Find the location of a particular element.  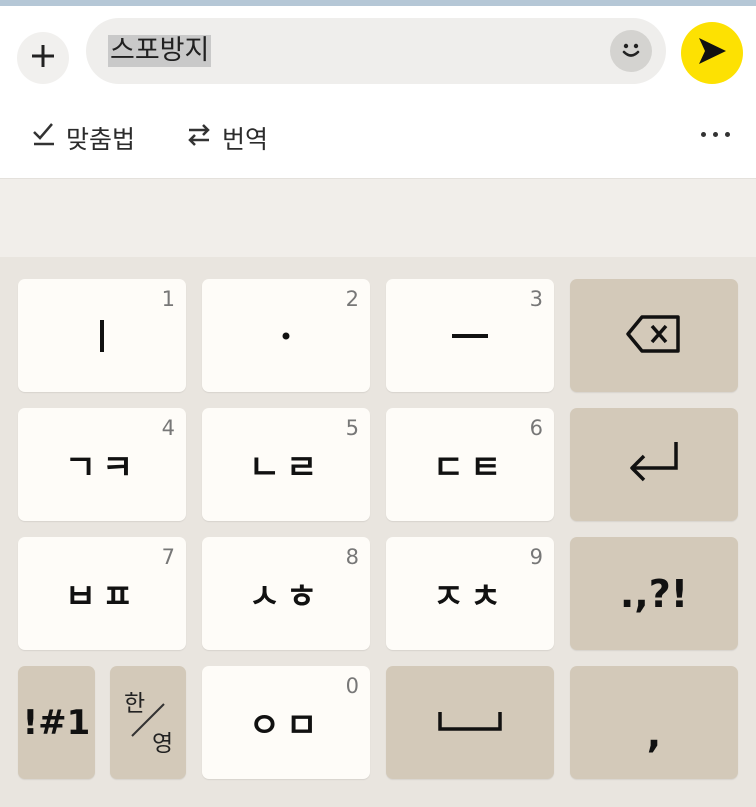

plus-icon is located at coordinates (43, 58).